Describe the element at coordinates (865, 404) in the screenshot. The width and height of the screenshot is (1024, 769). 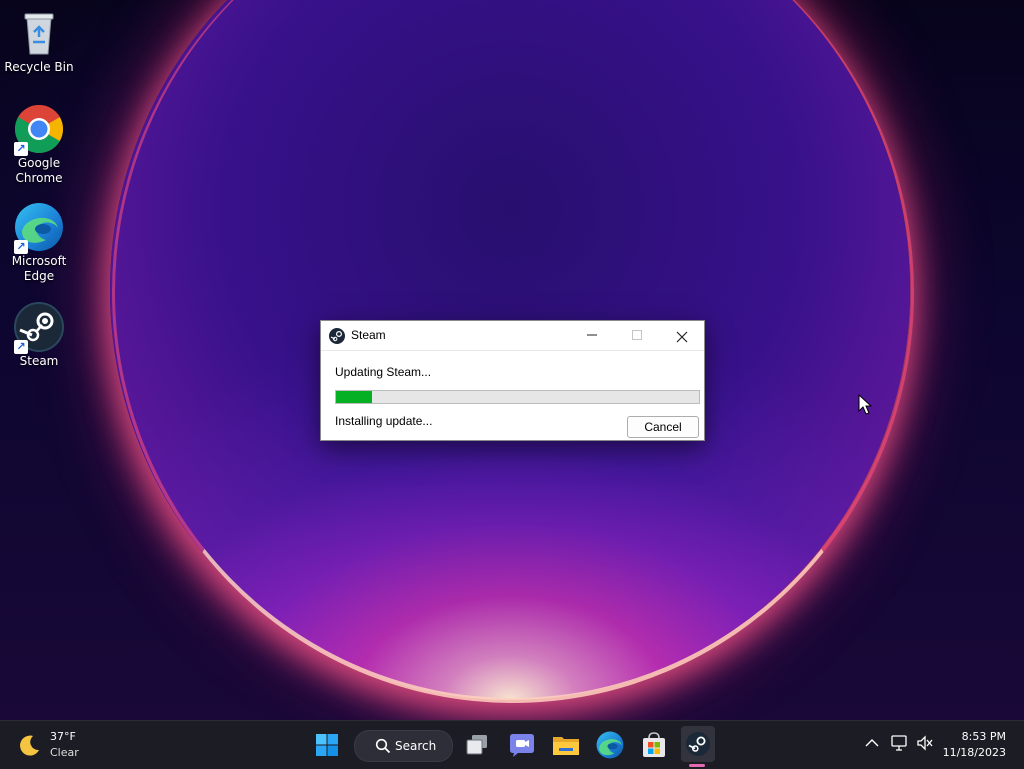
I see `mouse-cursor-icon` at that location.